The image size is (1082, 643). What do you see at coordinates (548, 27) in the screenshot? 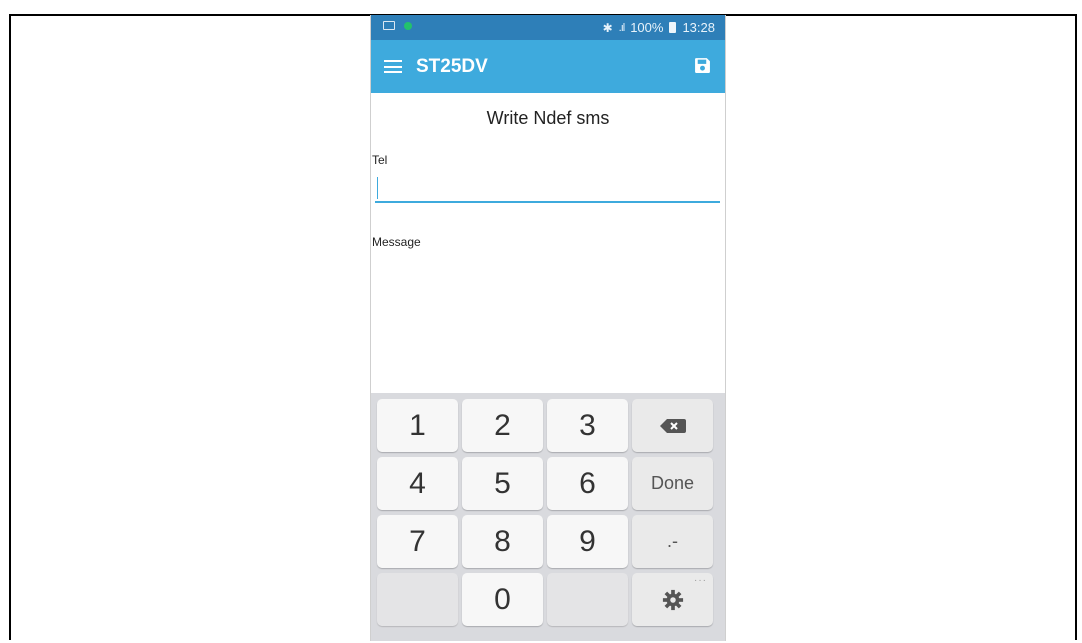
I see `status-bar: ✱ .ıl 100% 13:28` at bounding box center [548, 27].